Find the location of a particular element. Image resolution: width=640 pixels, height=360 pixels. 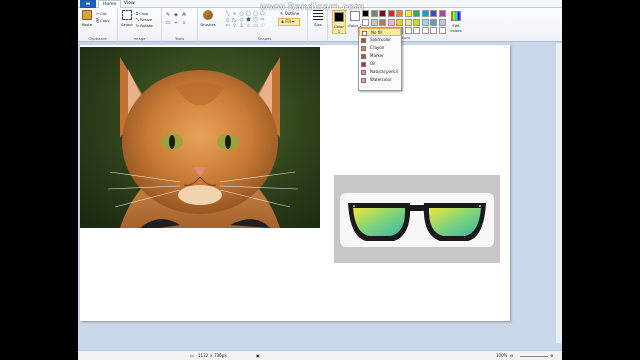

fill-menu-item-natural-pencil: Natural pencil is located at coordinates (380, 72).